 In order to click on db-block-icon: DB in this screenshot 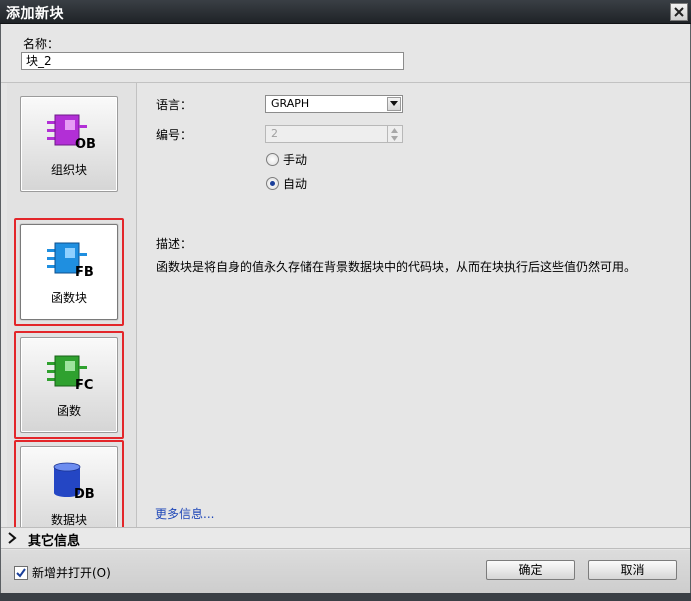, I will do `click(74, 481)`.